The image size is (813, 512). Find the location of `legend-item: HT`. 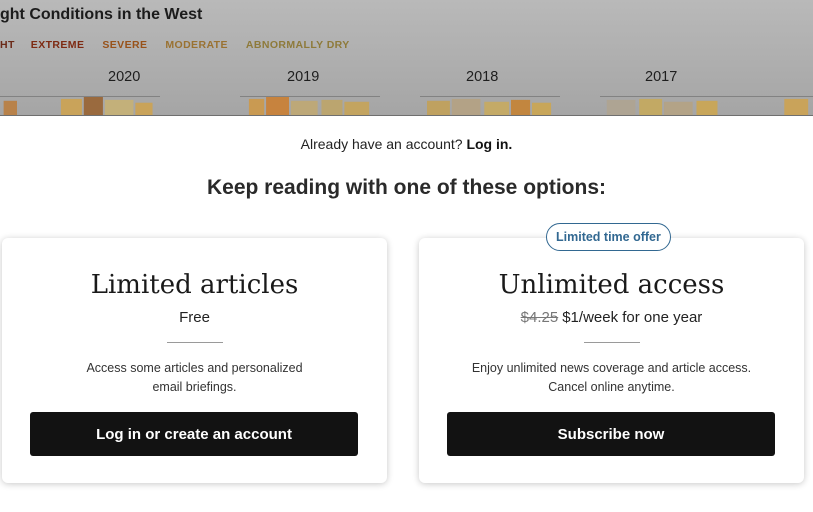

legend-item: HT is located at coordinates (7, 45).